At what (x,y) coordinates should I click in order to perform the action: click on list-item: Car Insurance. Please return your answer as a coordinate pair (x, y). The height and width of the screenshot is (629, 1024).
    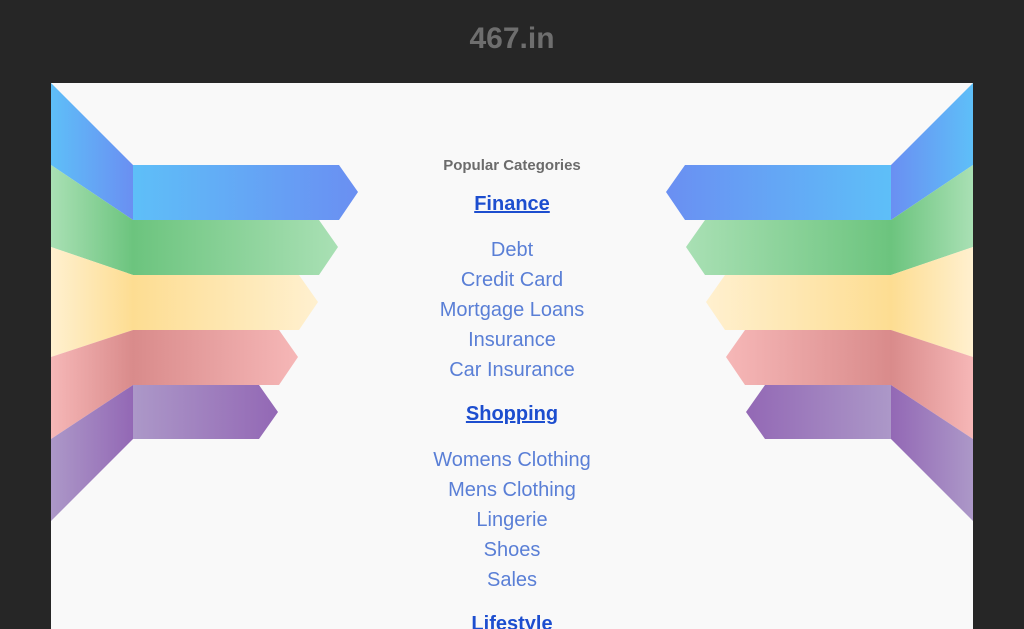
    Looking at the image, I should click on (512, 371).